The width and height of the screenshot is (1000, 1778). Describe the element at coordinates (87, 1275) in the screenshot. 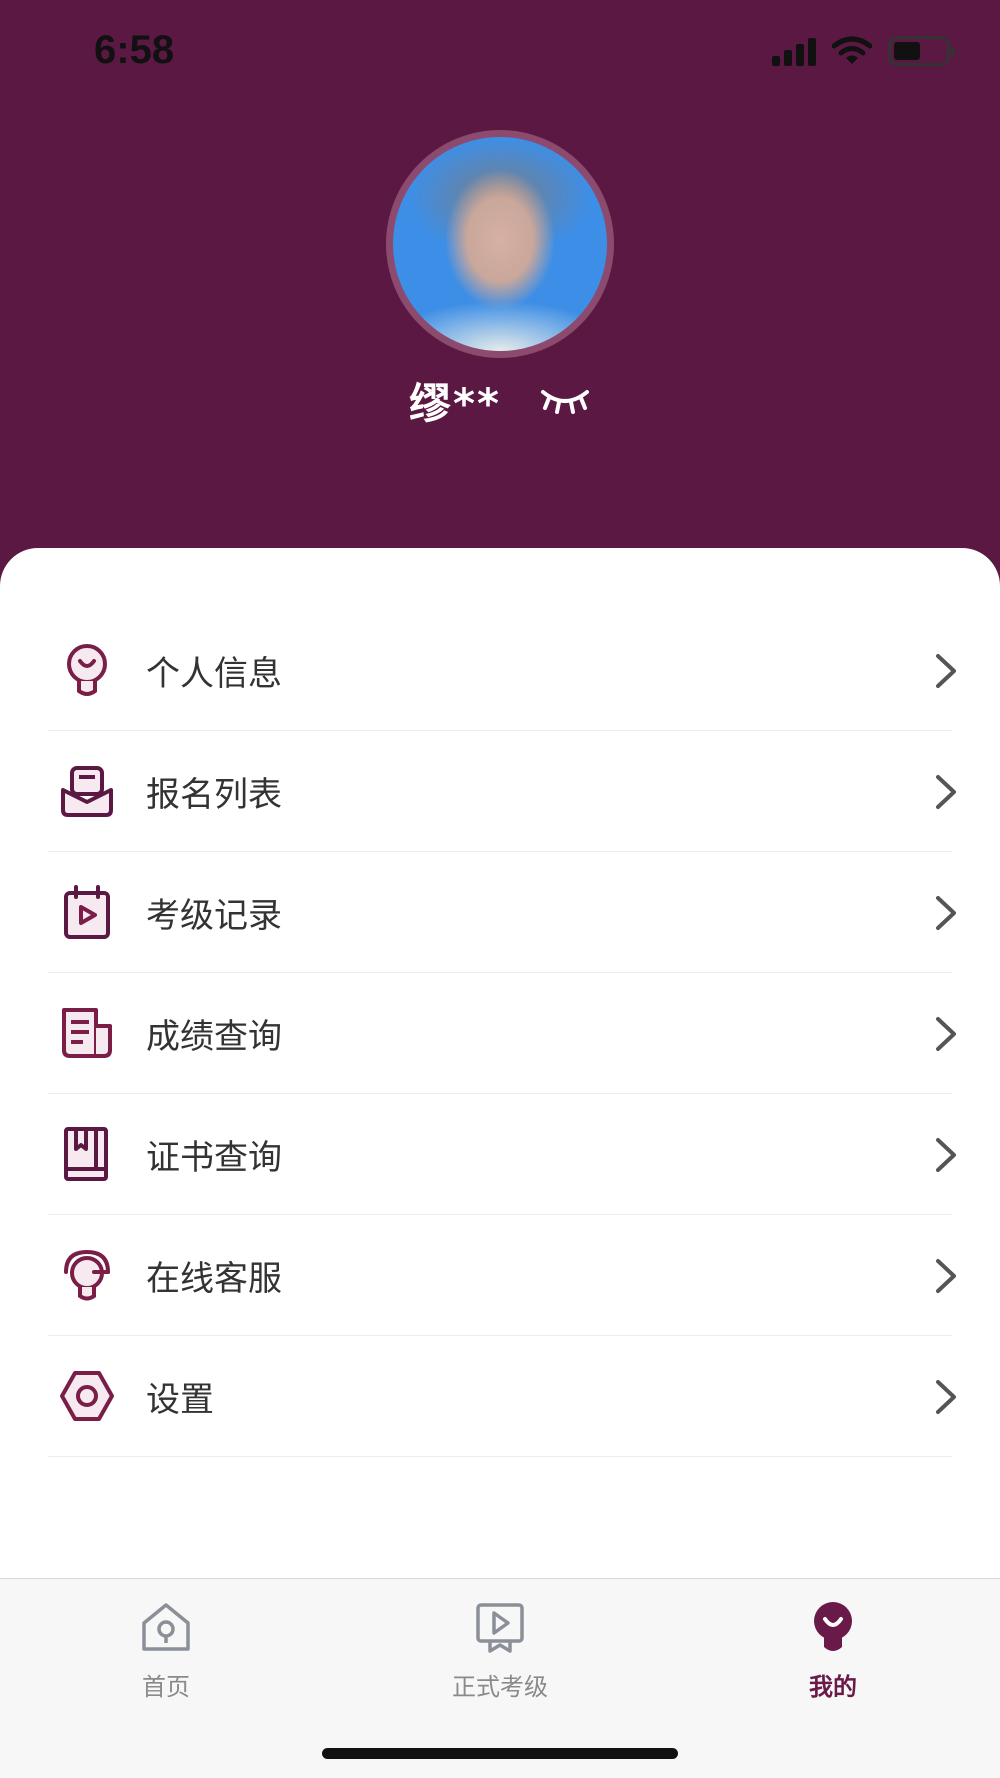

I see `headset-icon` at that location.